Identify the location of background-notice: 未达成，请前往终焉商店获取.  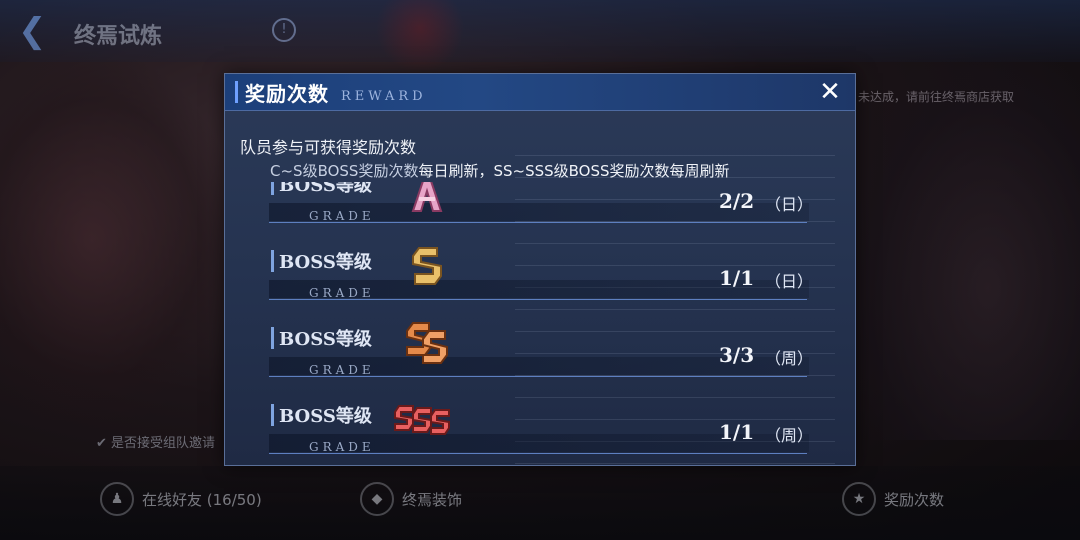
(936, 97).